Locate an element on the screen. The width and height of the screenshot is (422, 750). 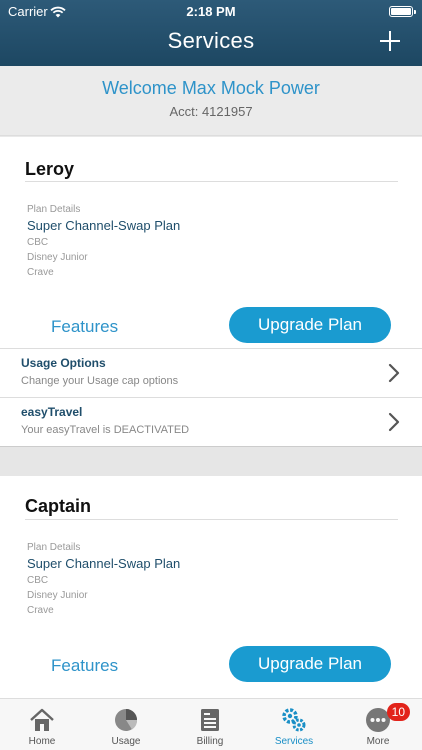
tab-usage: Usage is located at coordinates (126, 724).